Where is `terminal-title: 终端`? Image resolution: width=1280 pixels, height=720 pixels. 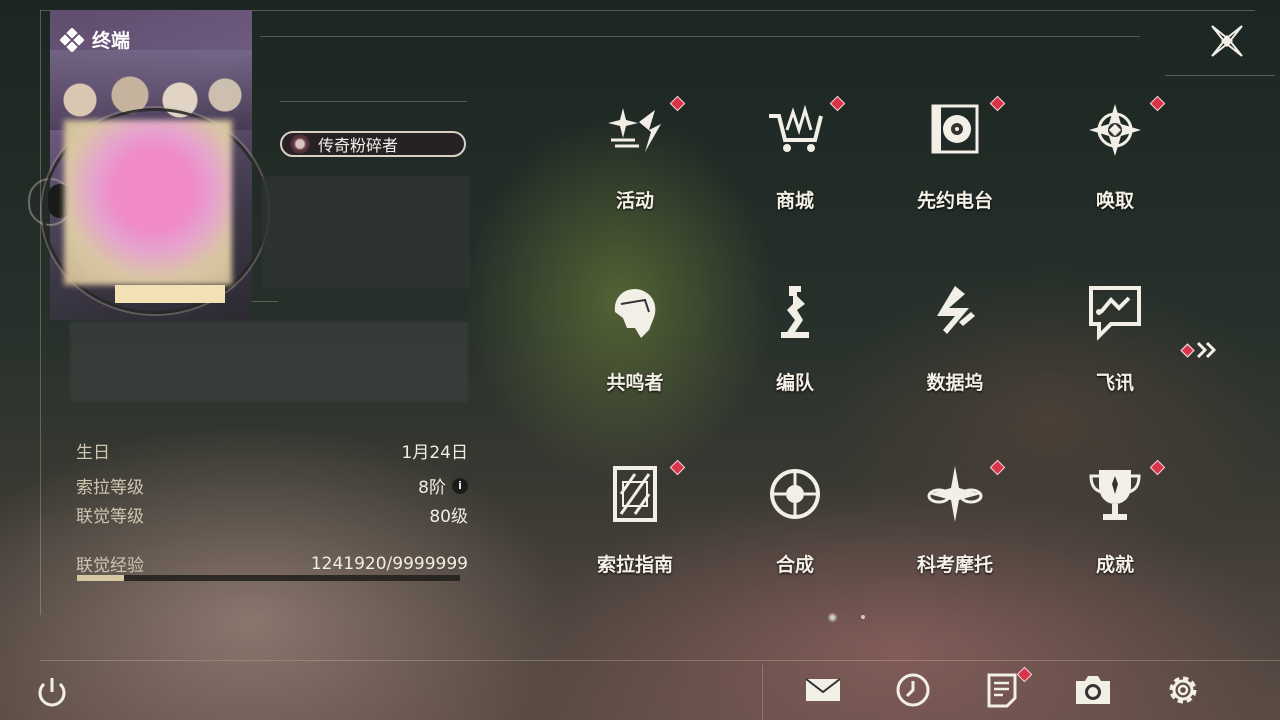
terminal-title: 终端 is located at coordinates (95, 39).